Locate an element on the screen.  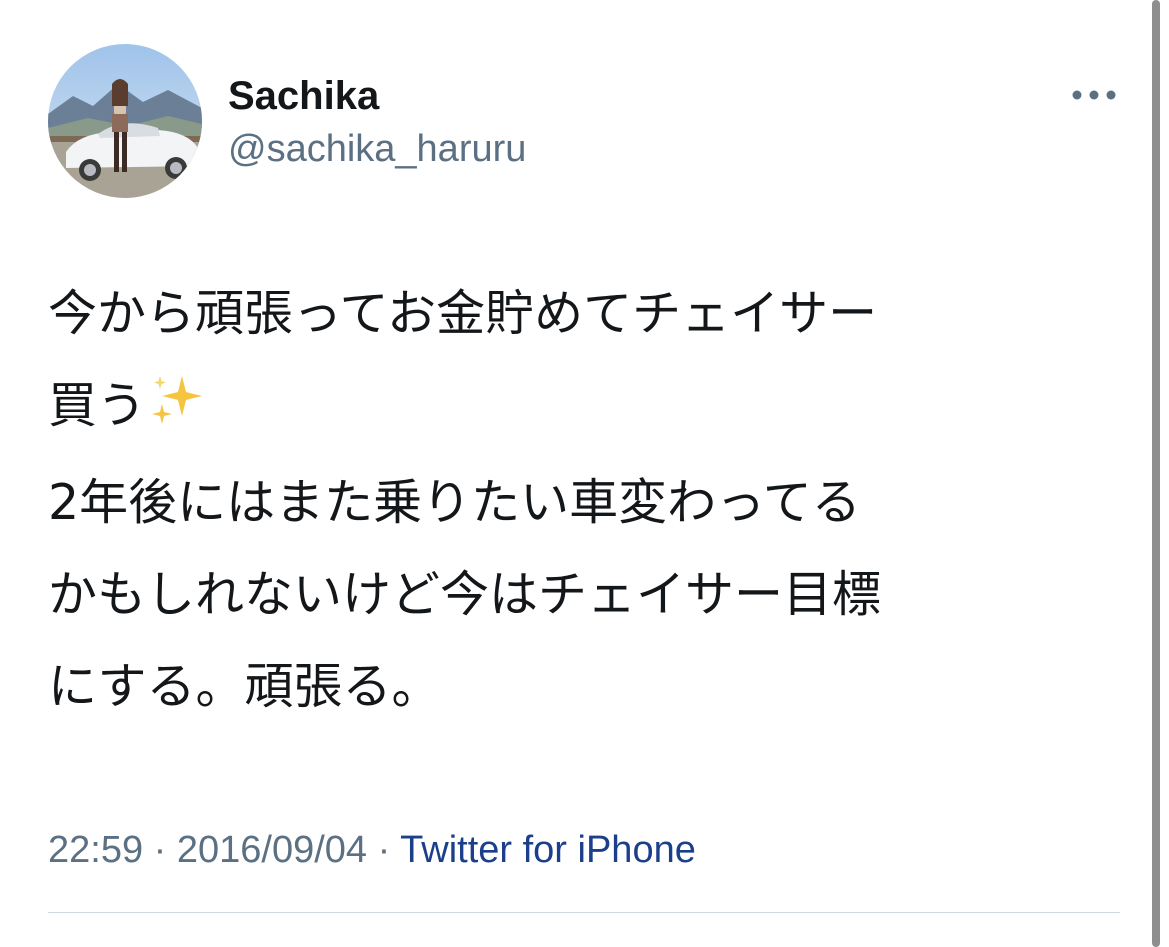
tweet-time: 22:59 is located at coordinates (95, 850).